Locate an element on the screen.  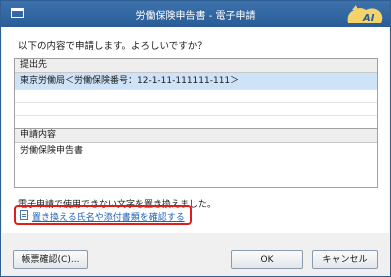
application-row: 労働保険申告書 is located at coordinates (196, 151).